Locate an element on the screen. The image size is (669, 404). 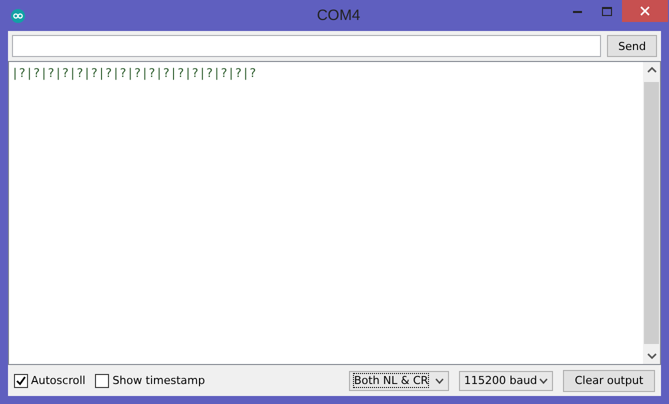
output-text: |?|?|?|?|?|?|?|?|?|?|?|?|?|?|?|?|? is located at coordinates (135, 73).